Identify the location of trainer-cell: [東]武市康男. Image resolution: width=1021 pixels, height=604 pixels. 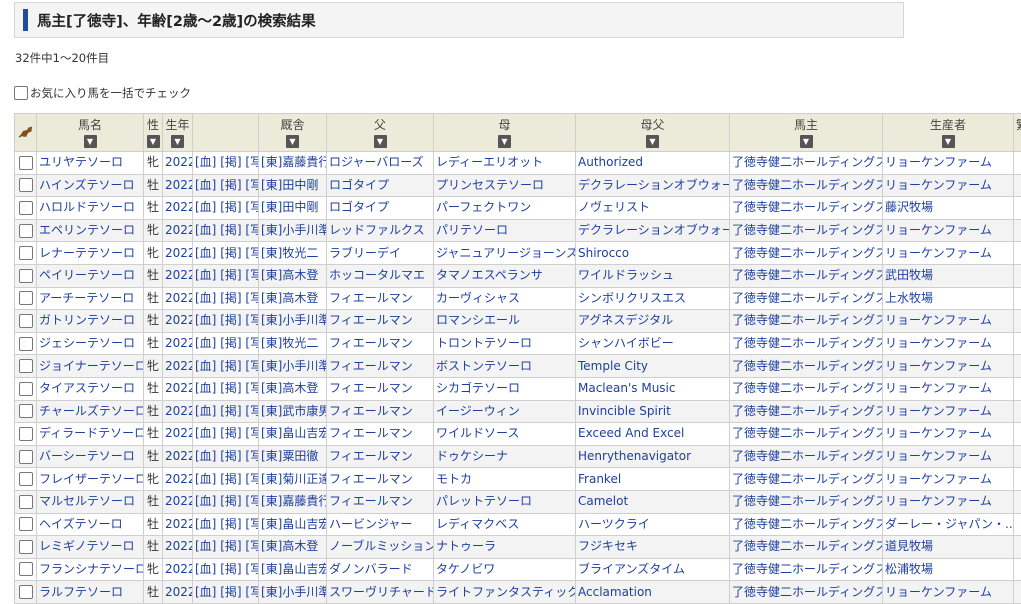
(293, 411).